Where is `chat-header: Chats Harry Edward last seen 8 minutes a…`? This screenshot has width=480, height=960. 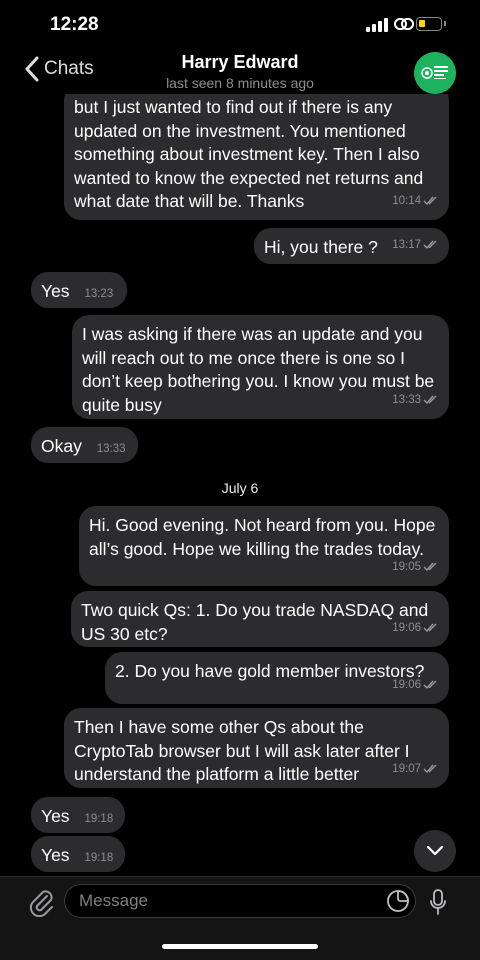
chat-header: Chats Harry Edward last seen 8 minutes a… is located at coordinates (240, 71).